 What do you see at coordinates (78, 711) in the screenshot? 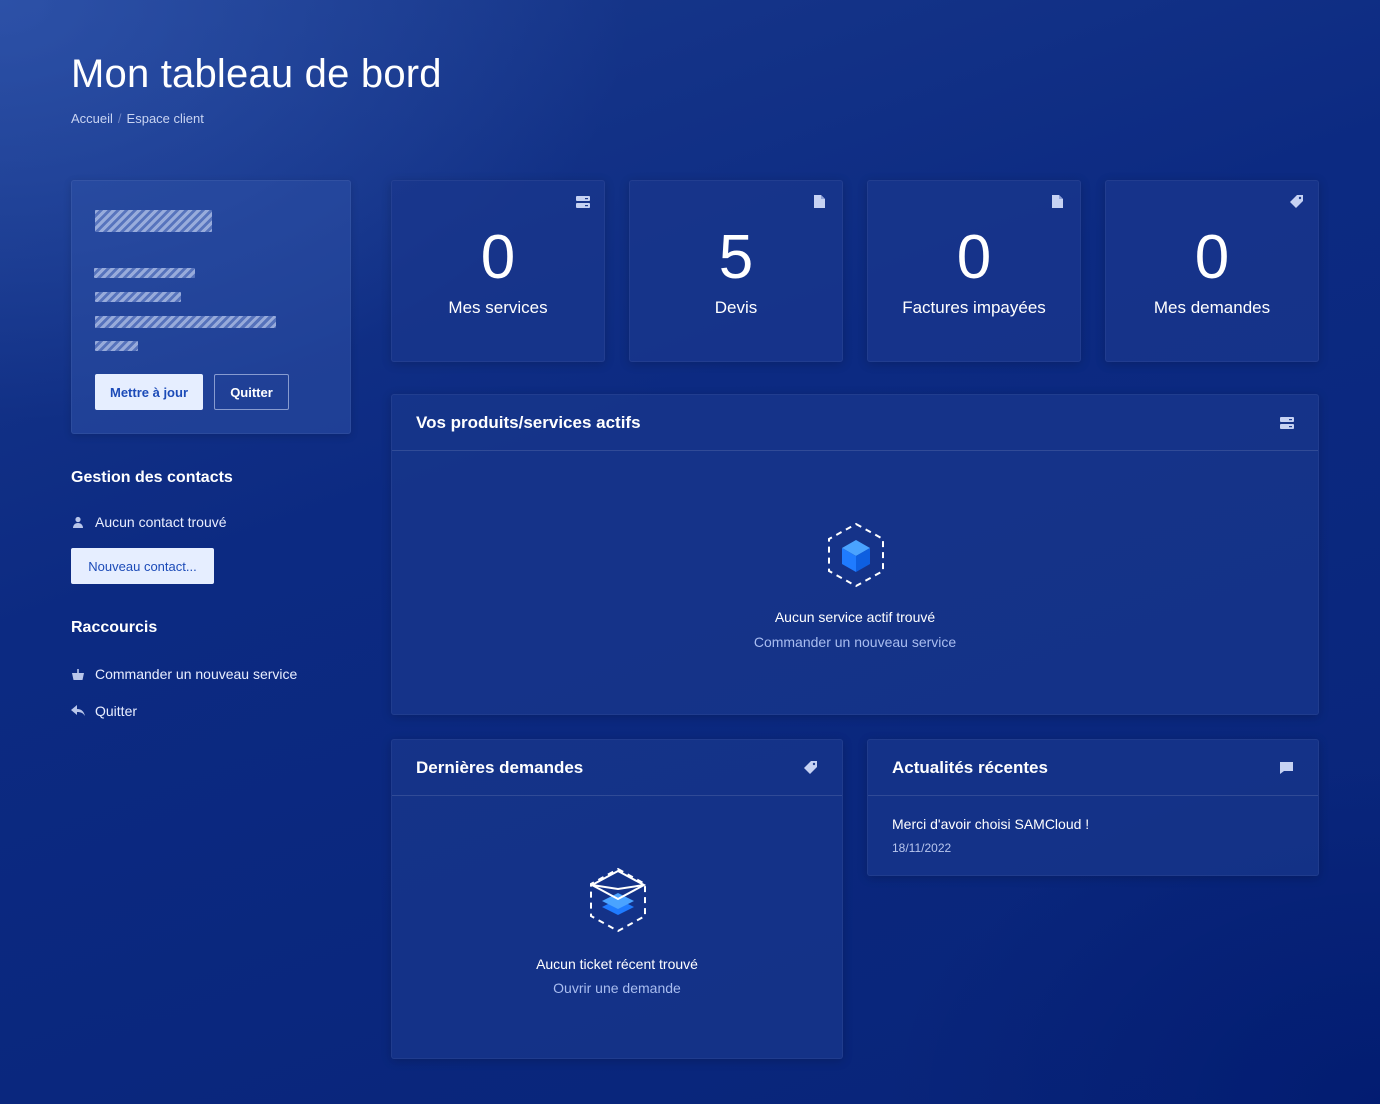
I see `reply-arrow-icon` at bounding box center [78, 711].